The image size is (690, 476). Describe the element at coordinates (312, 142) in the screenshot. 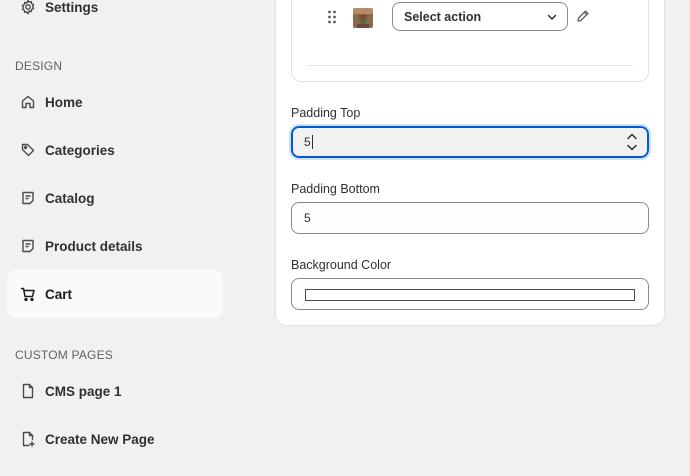

I see `text-caret` at that location.